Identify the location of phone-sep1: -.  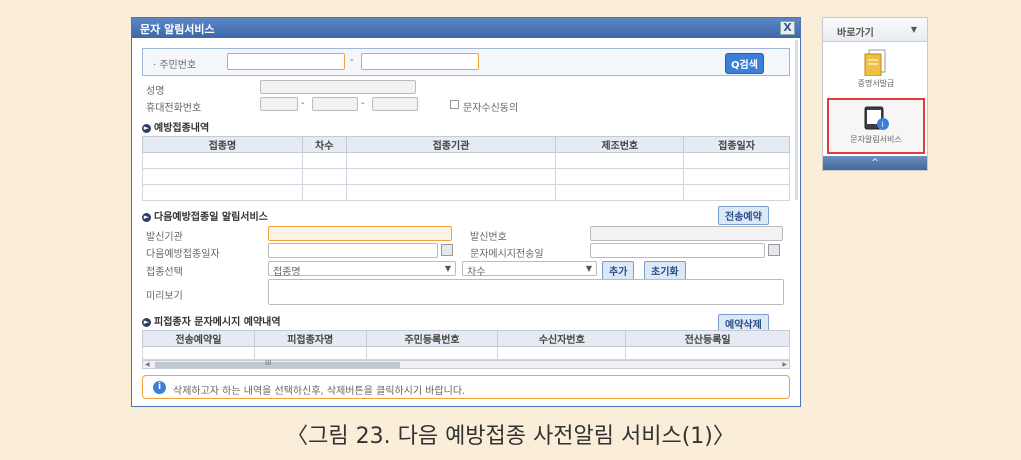
(303, 103).